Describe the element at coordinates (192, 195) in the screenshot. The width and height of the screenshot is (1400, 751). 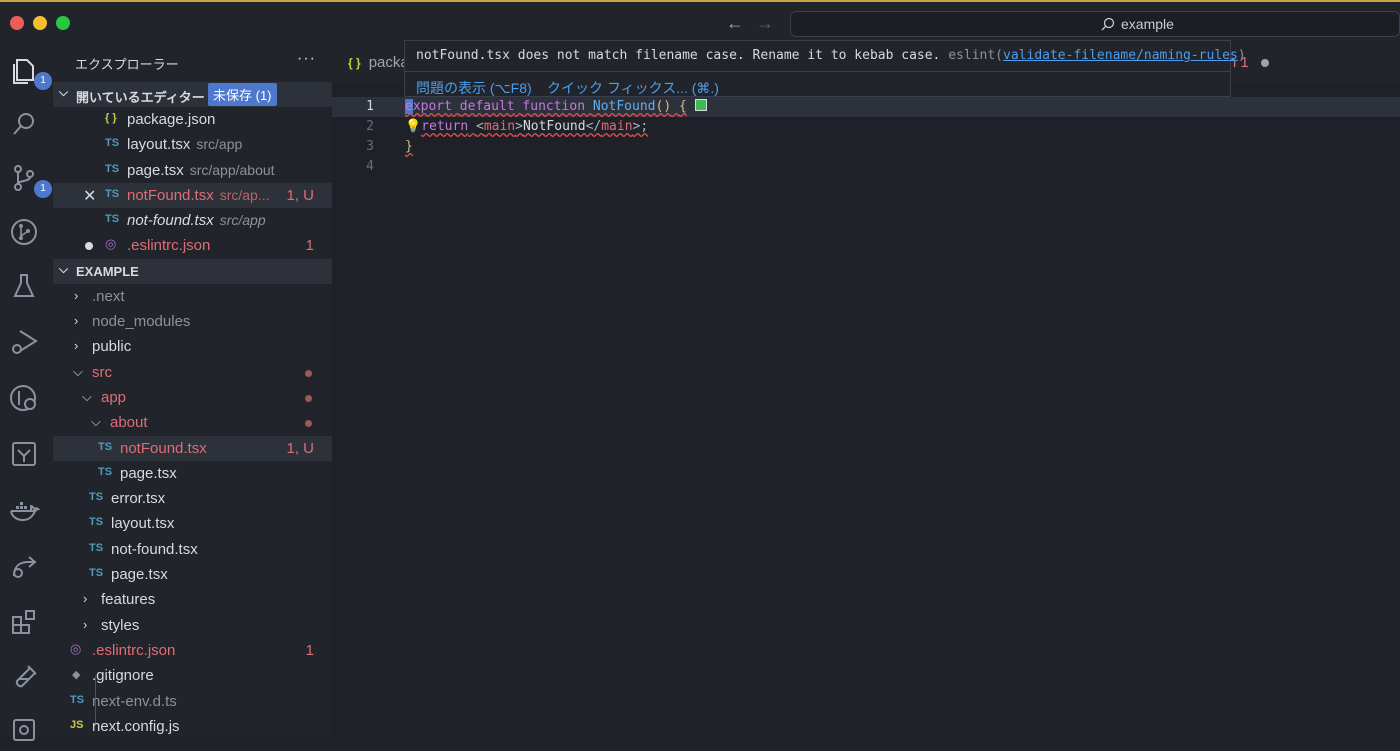
I see `open-editor-item-active: ✕ TS notFound.tsx src/ap... 1, U` at that location.